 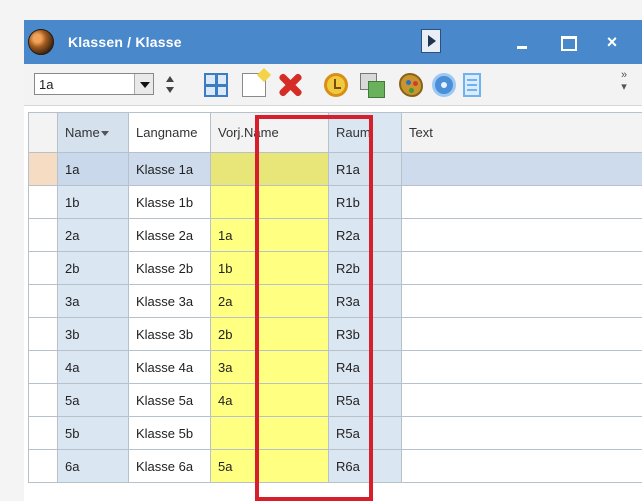 I want to click on copy-icon, so click(x=372, y=85).